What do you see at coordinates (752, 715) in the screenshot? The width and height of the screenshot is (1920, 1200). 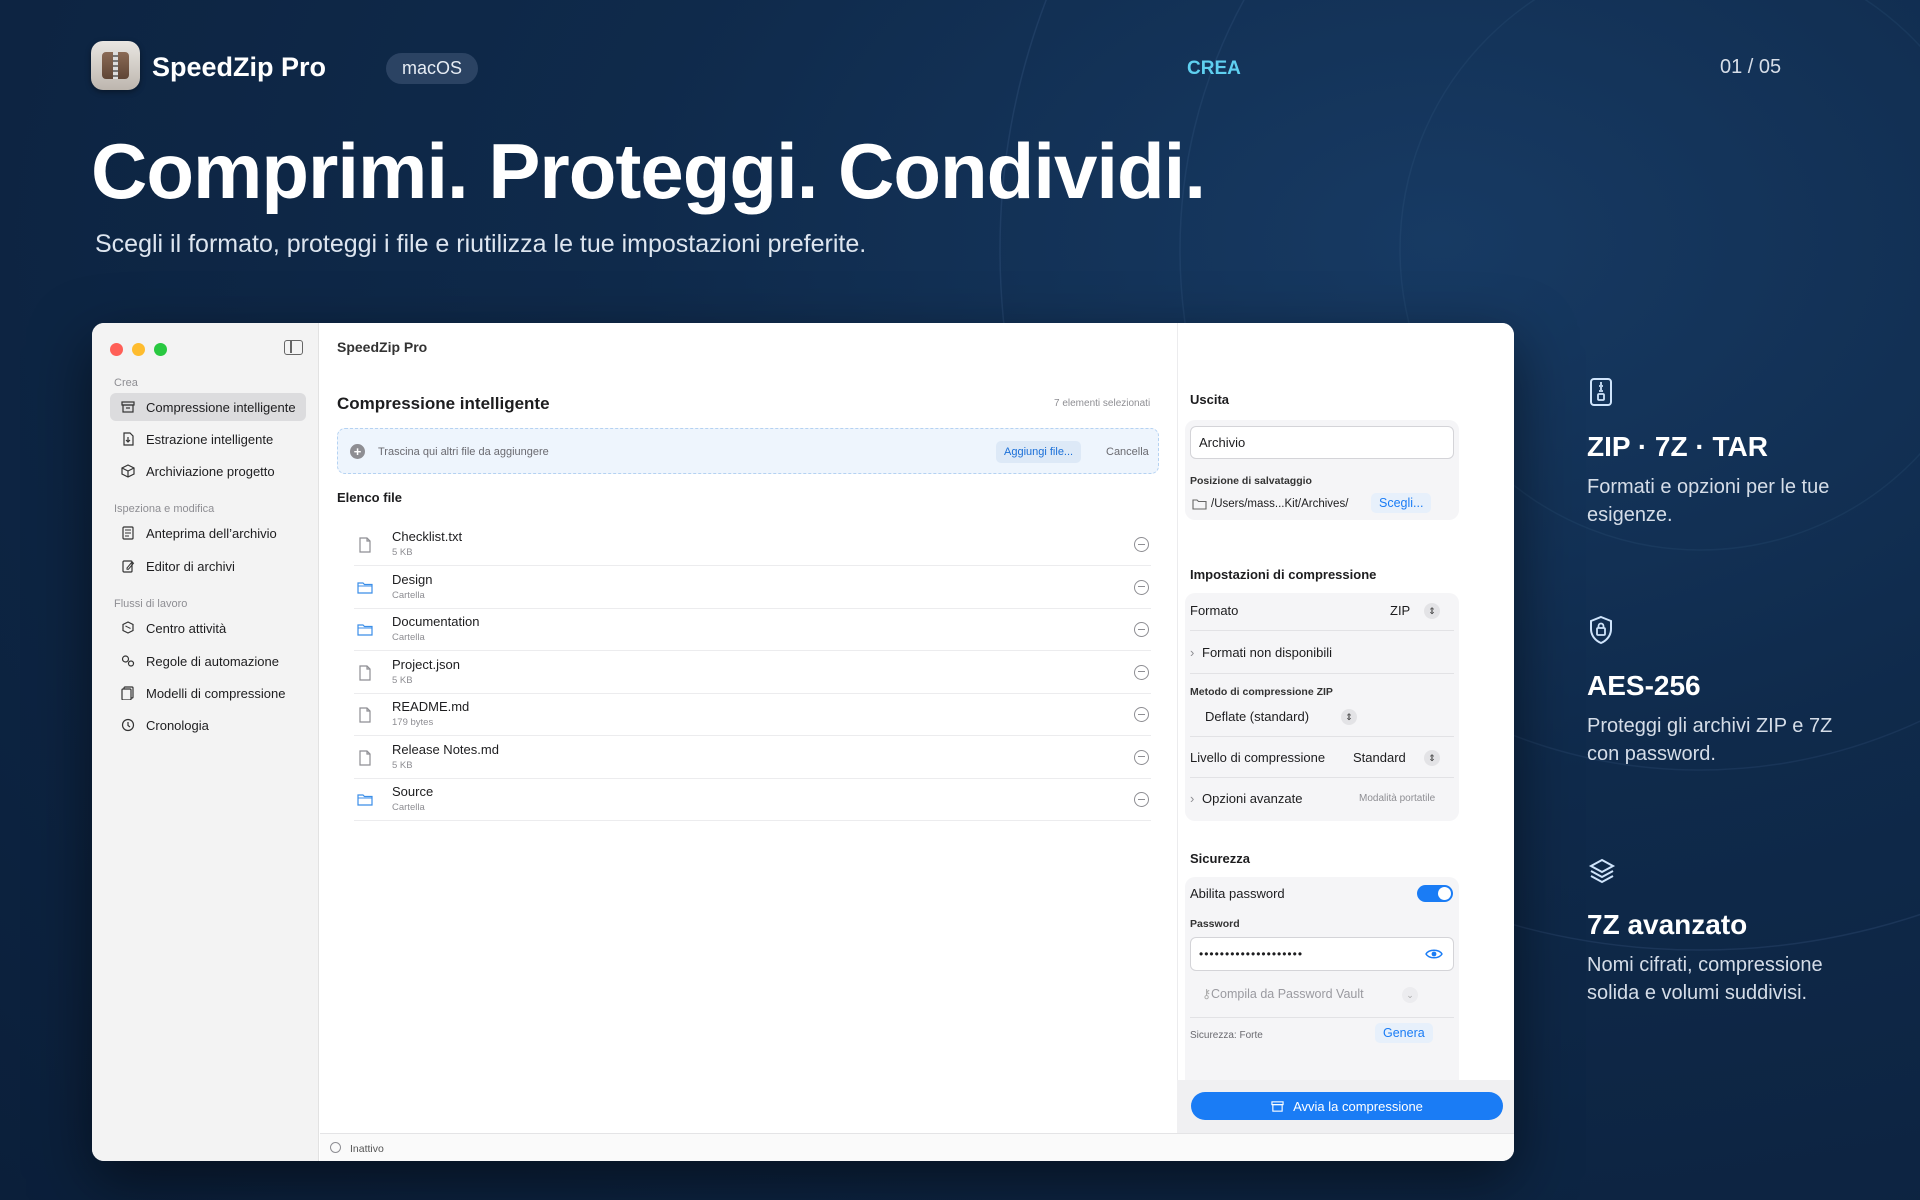 I see `file-row: README.md 179 bytes` at bounding box center [752, 715].